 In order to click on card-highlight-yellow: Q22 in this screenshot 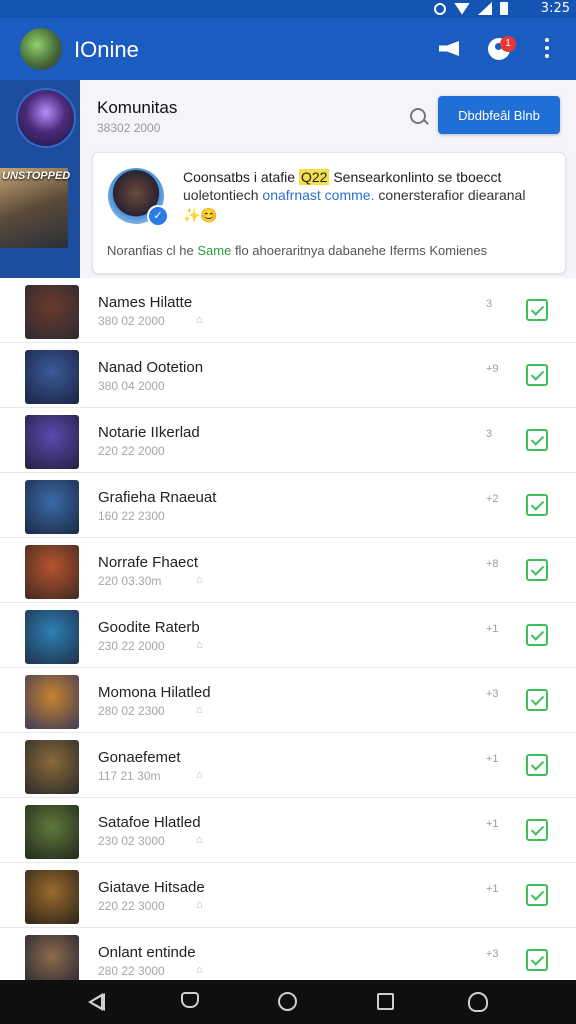, I will do `click(314, 177)`.